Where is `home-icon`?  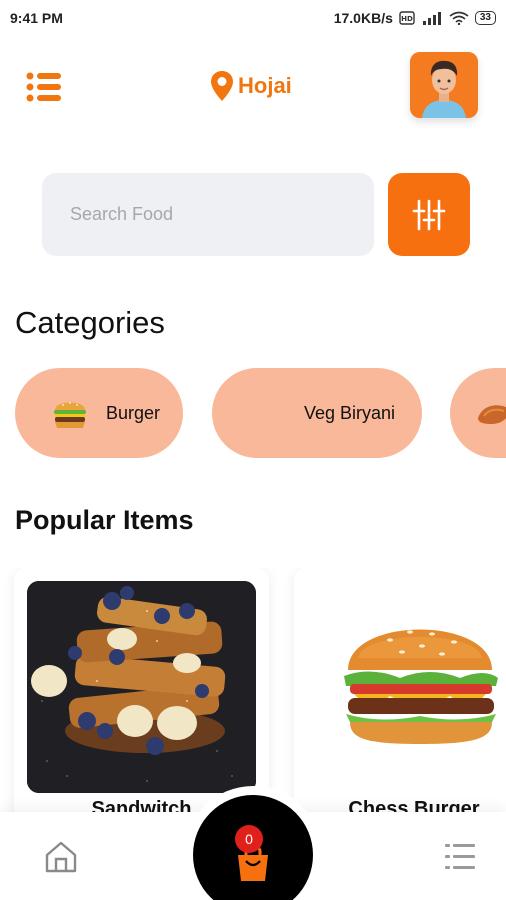
home-icon is located at coordinates (61, 857).